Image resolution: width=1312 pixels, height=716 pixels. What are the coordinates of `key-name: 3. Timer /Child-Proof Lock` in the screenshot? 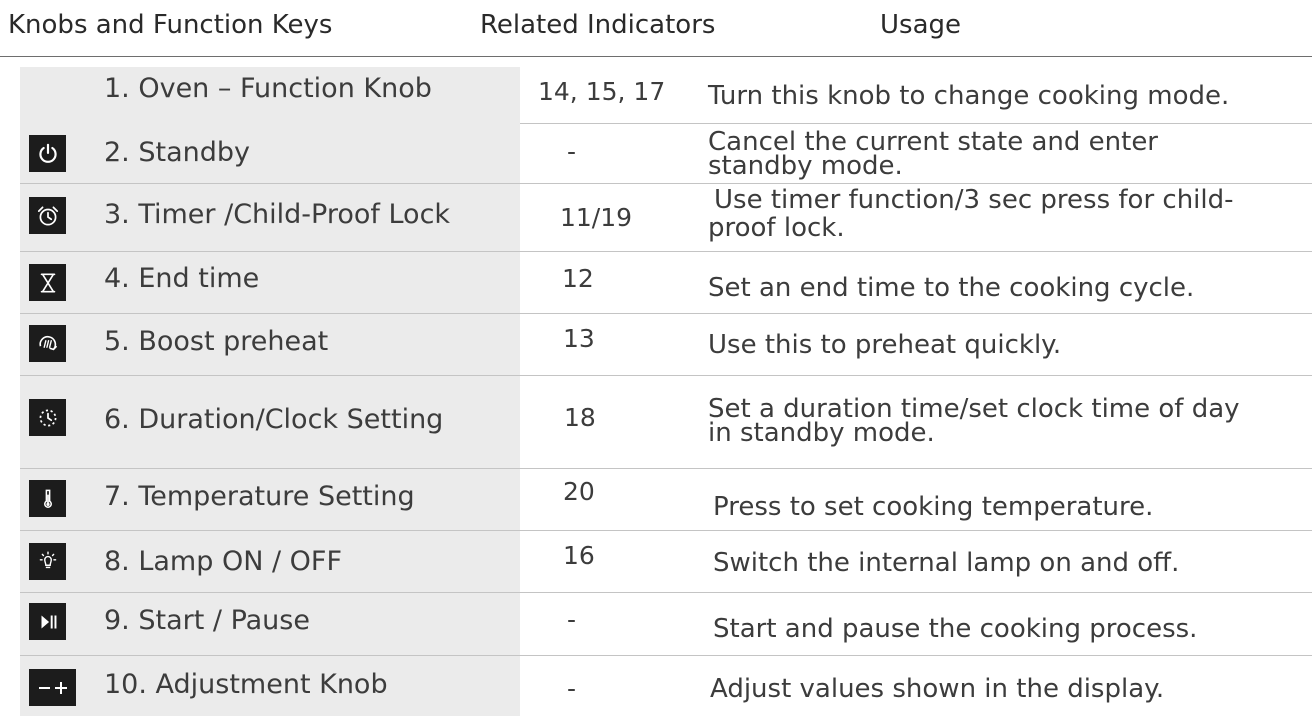 It's located at (277, 214).